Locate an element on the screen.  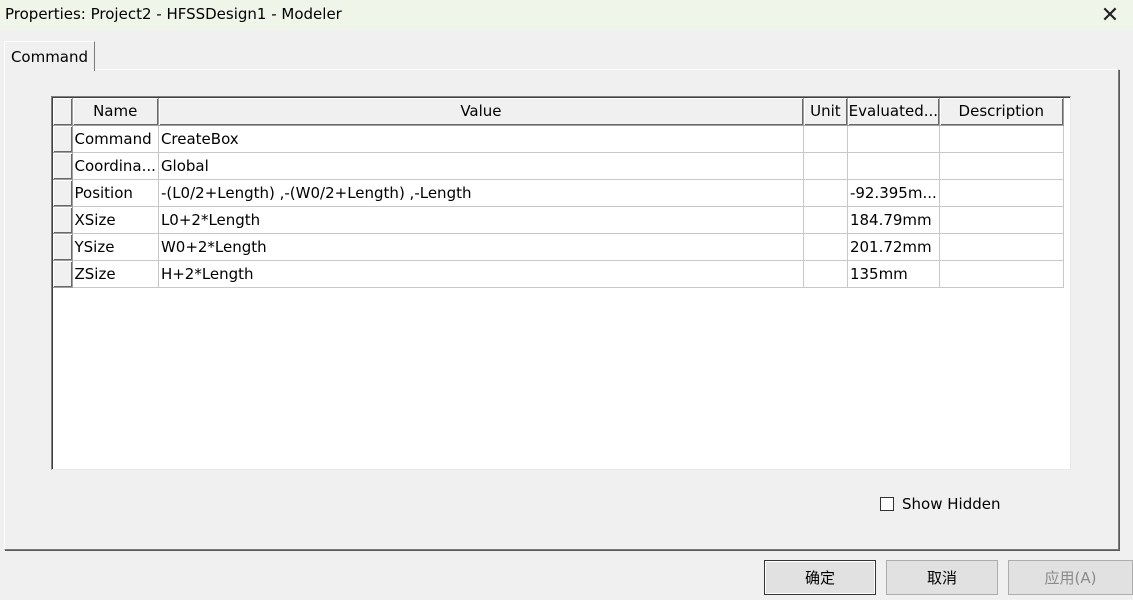
table-row: Command CreateBox is located at coordinates (558, 139).